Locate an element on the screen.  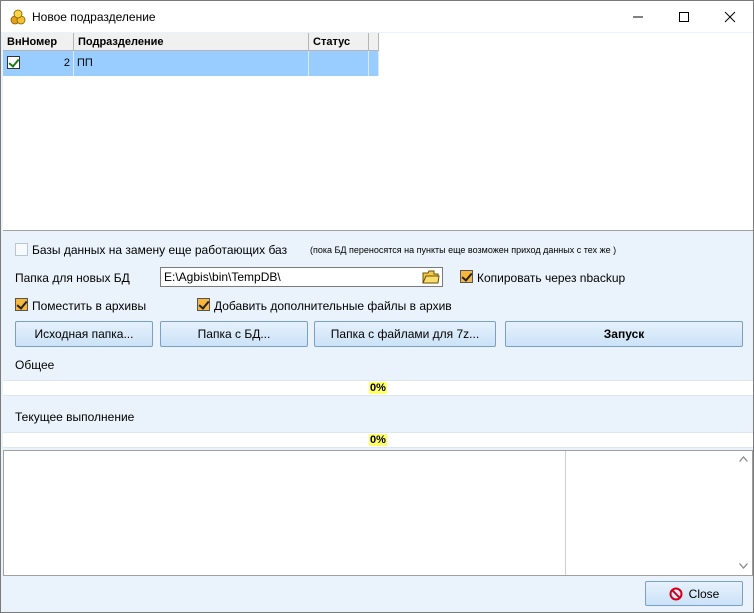
close-button: Close is located at coordinates (694, 593).